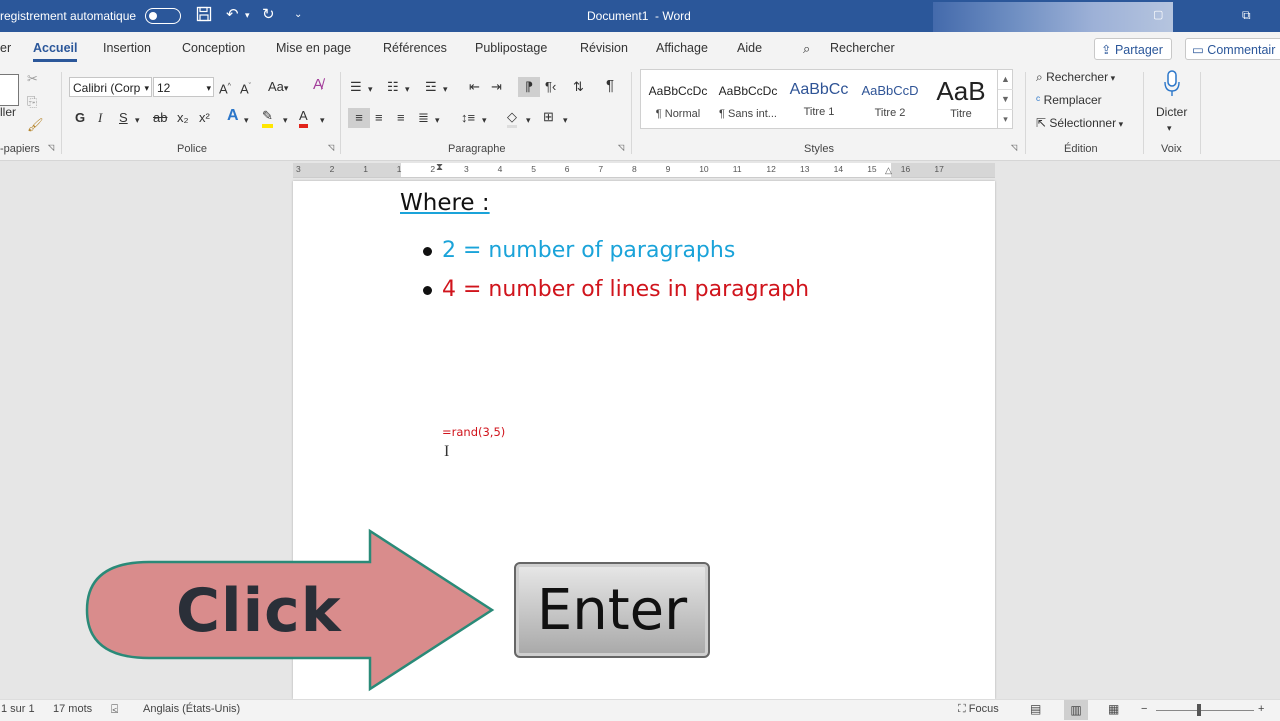 The image size is (1280, 721). Describe the element at coordinates (393, 87) in the screenshot. I see `numbering-icon: ☷` at that location.